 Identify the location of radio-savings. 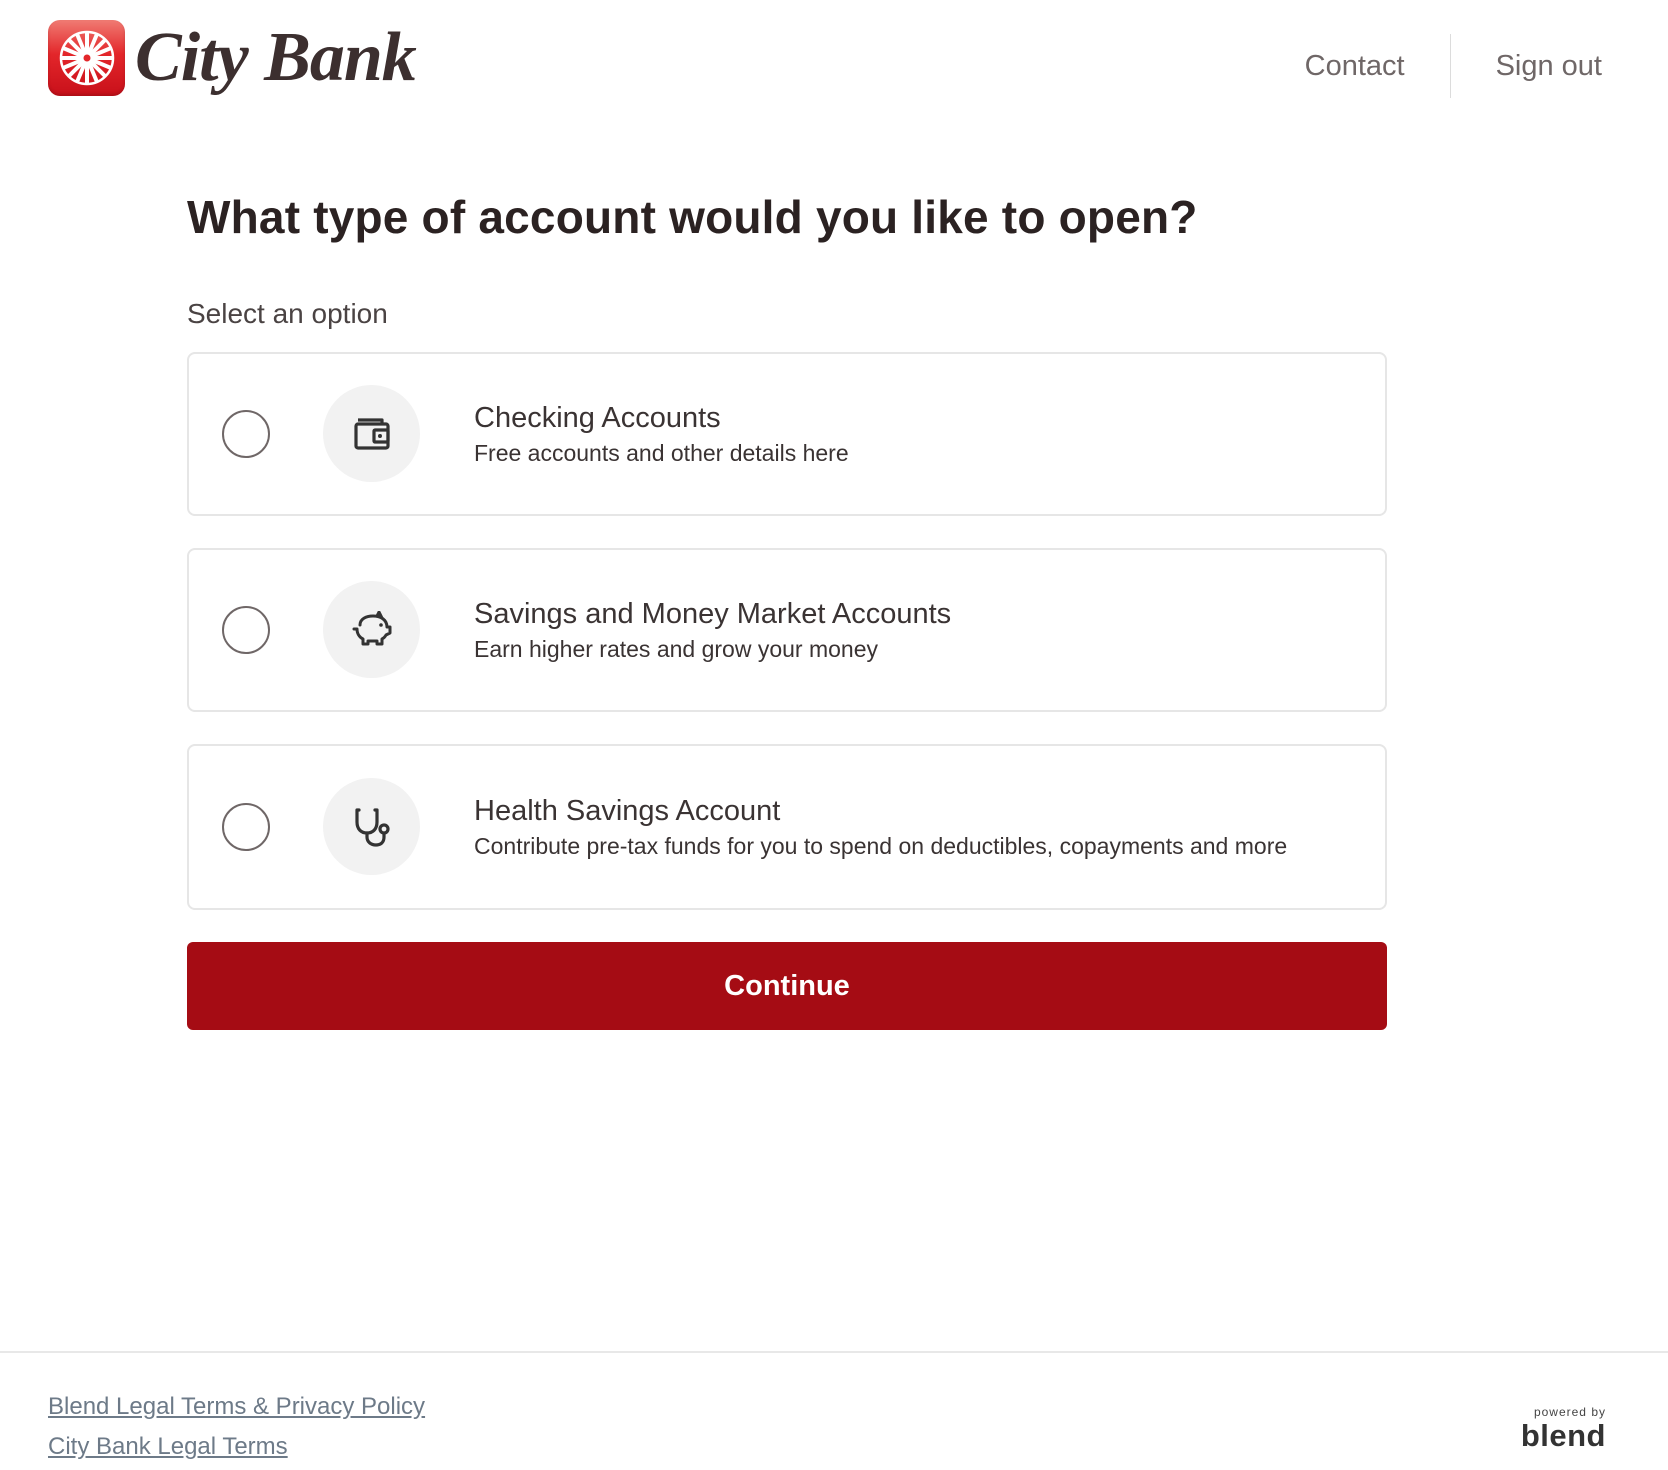
(246, 630).